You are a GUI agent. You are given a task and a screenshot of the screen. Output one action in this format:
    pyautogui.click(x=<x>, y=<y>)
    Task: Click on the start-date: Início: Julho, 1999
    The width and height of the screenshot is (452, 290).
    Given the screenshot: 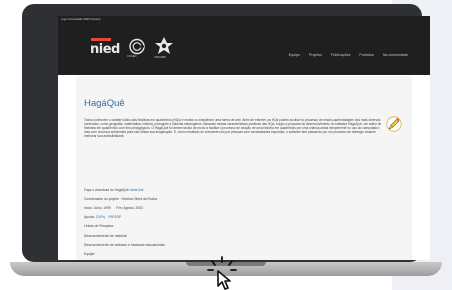 What is the action you would take?
    pyautogui.click(x=97, y=208)
    